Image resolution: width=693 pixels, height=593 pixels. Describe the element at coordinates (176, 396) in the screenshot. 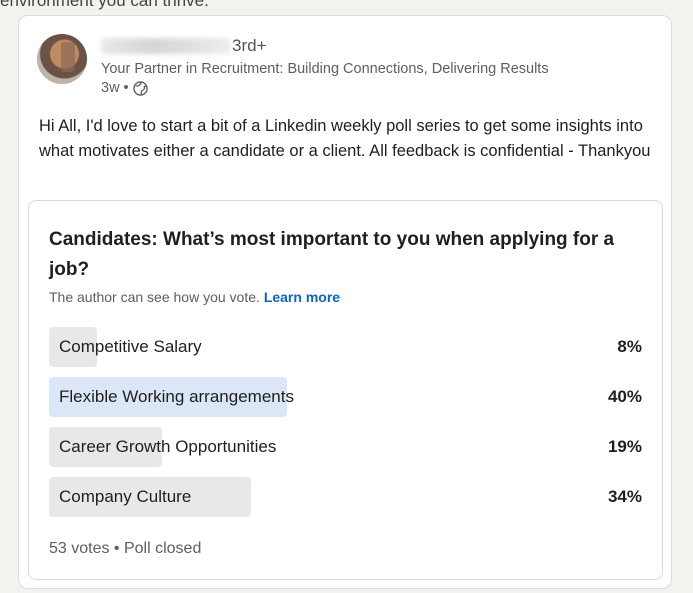

I see `poll-option-label: Flexible Working arrangements` at that location.